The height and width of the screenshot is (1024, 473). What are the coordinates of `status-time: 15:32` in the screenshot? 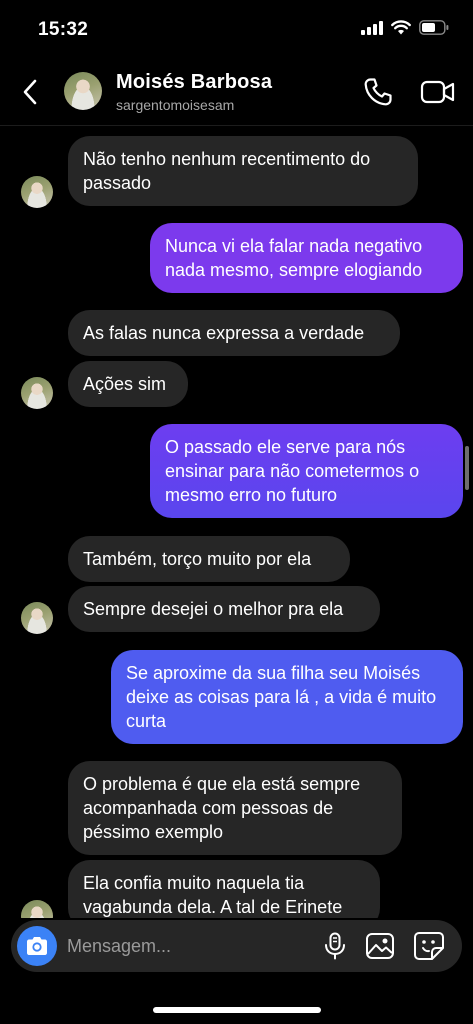 It's located at (63, 29).